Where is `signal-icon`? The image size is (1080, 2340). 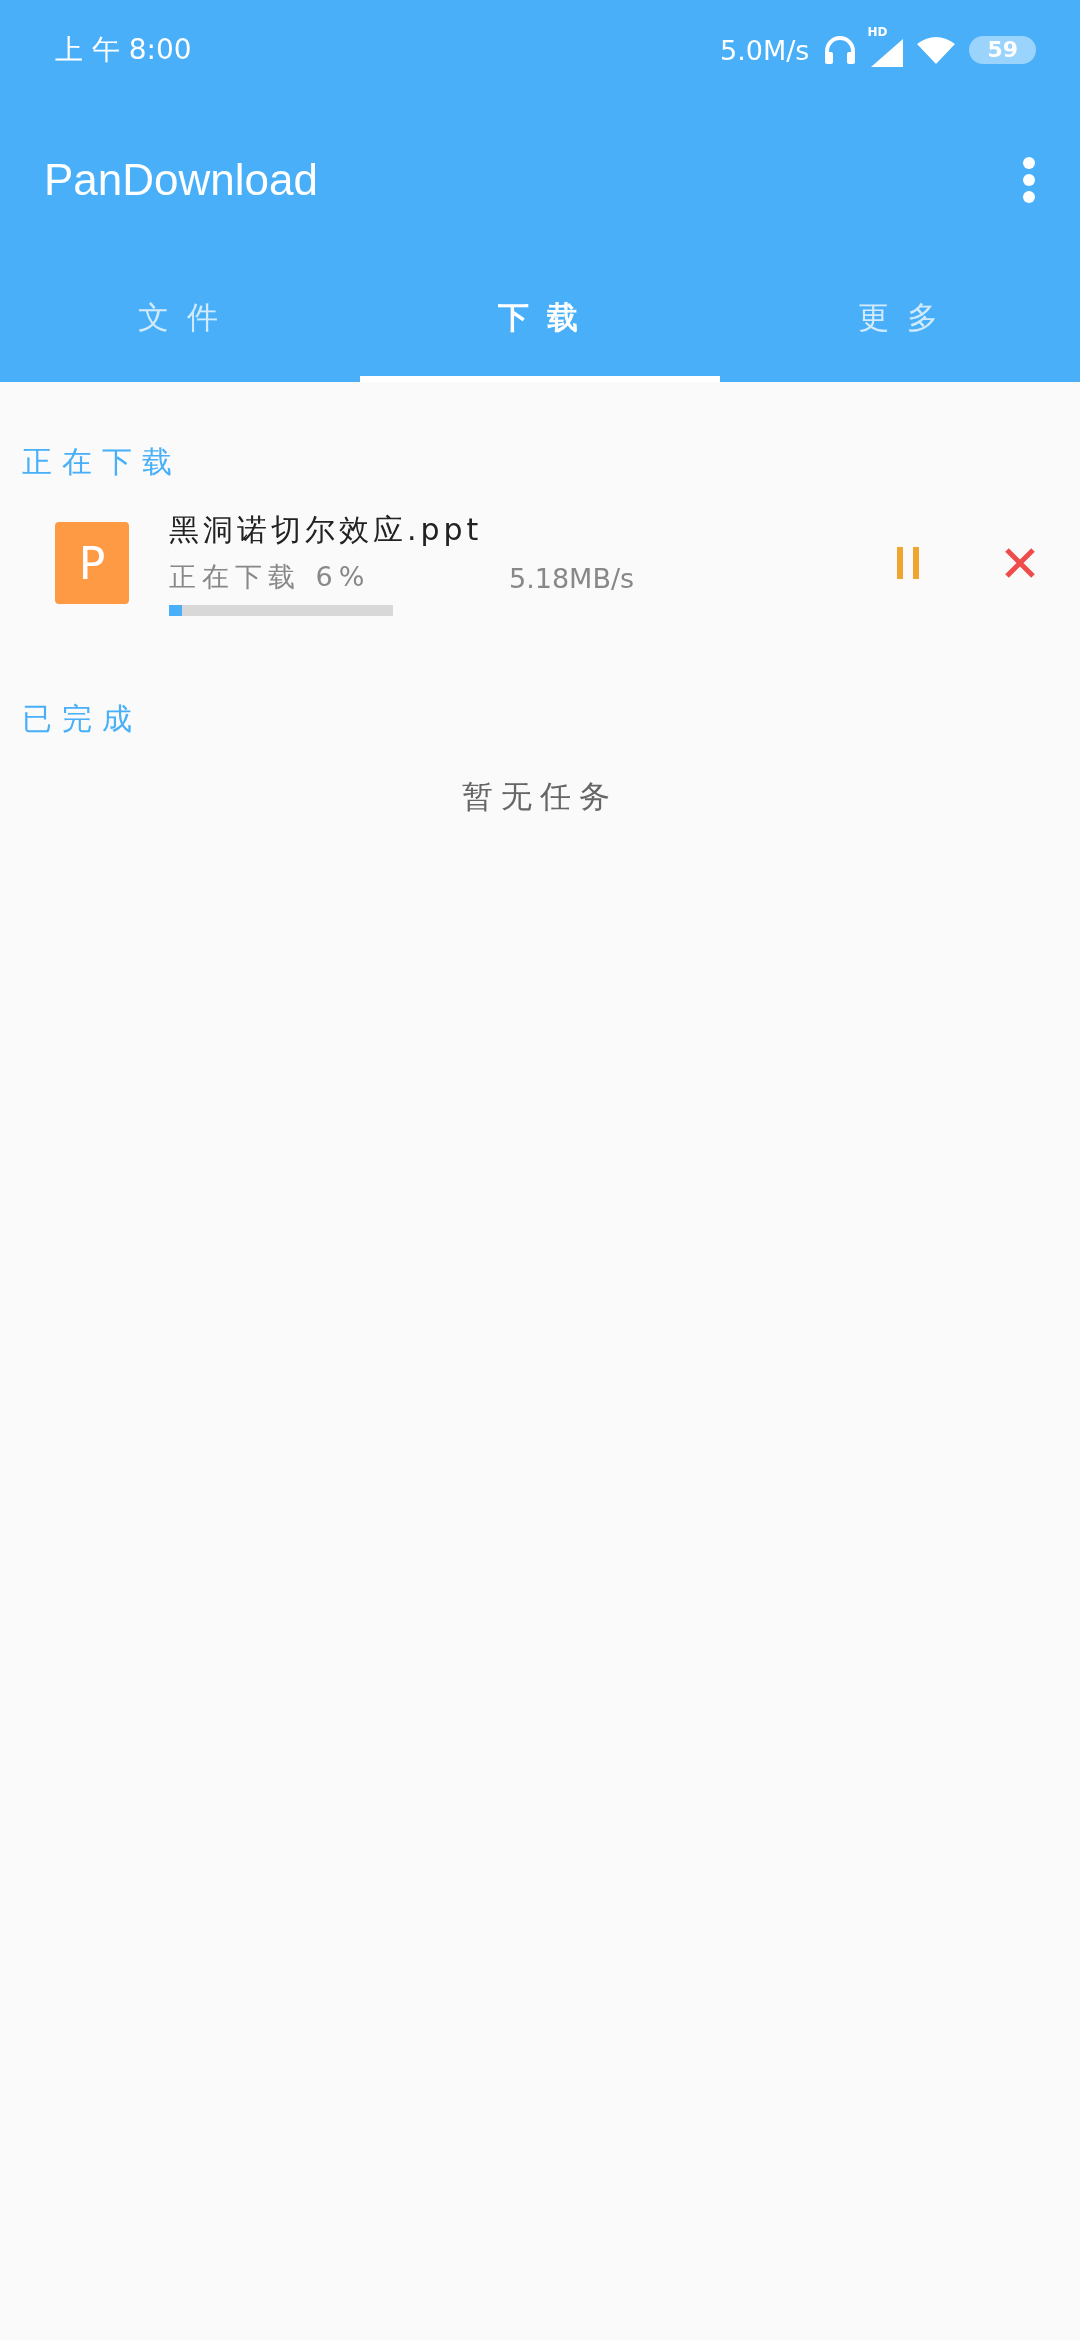 signal-icon is located at coordinates (887, 53).